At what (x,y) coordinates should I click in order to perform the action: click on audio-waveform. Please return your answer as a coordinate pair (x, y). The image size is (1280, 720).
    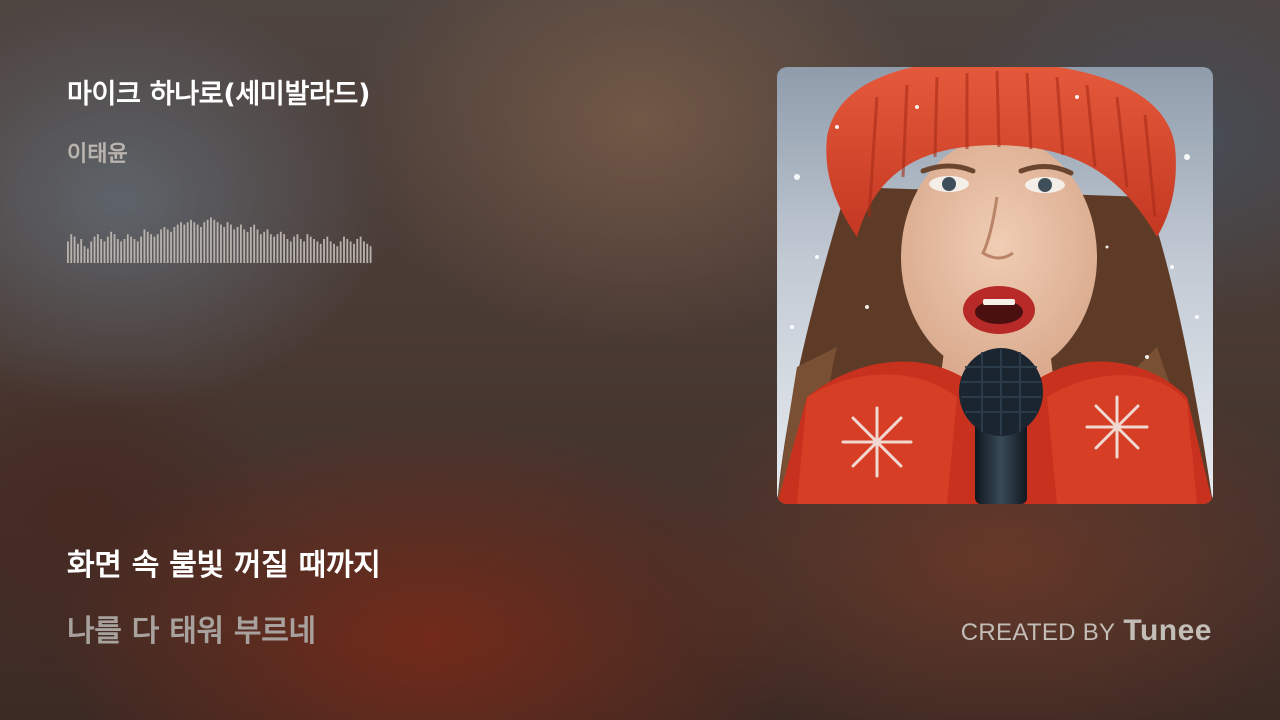
    Looking at the image, I should click on (219, 240).